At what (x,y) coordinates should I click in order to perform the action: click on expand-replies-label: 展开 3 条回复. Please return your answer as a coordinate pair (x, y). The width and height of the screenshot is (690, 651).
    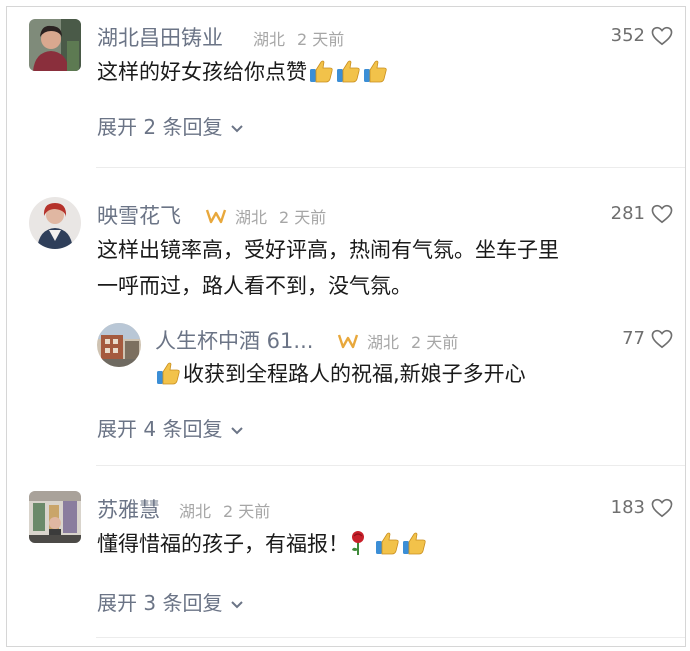
    Looking at the image, I should click on (160, 603).